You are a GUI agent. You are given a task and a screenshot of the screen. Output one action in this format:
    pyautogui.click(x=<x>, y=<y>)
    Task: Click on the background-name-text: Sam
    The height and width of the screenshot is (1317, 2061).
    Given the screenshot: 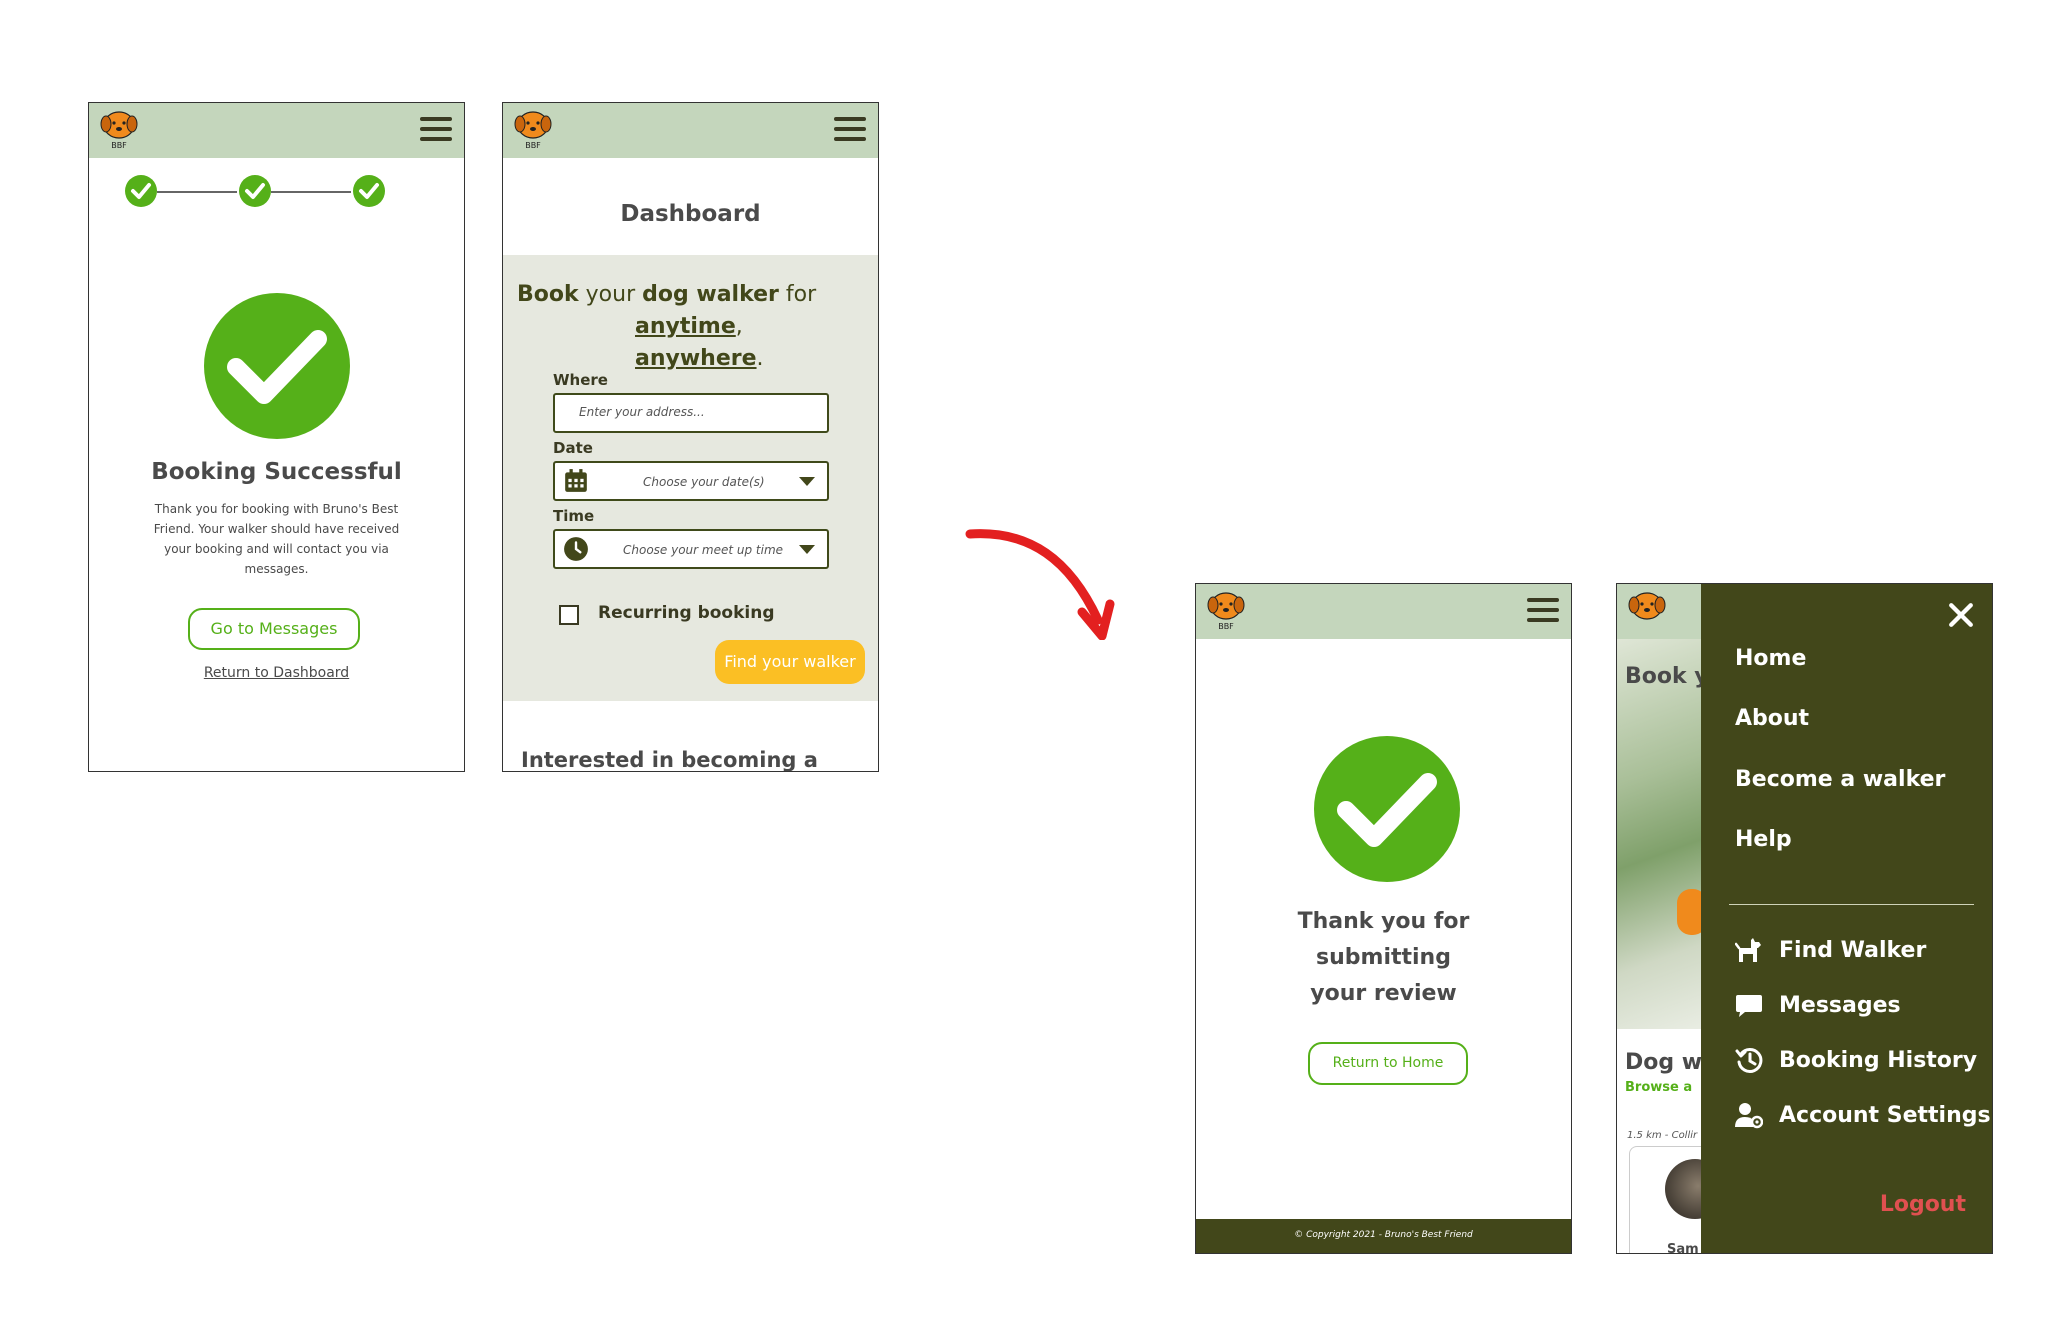 What is the action you would take?
    pyautogui.click(x=1683, y=1248)
    